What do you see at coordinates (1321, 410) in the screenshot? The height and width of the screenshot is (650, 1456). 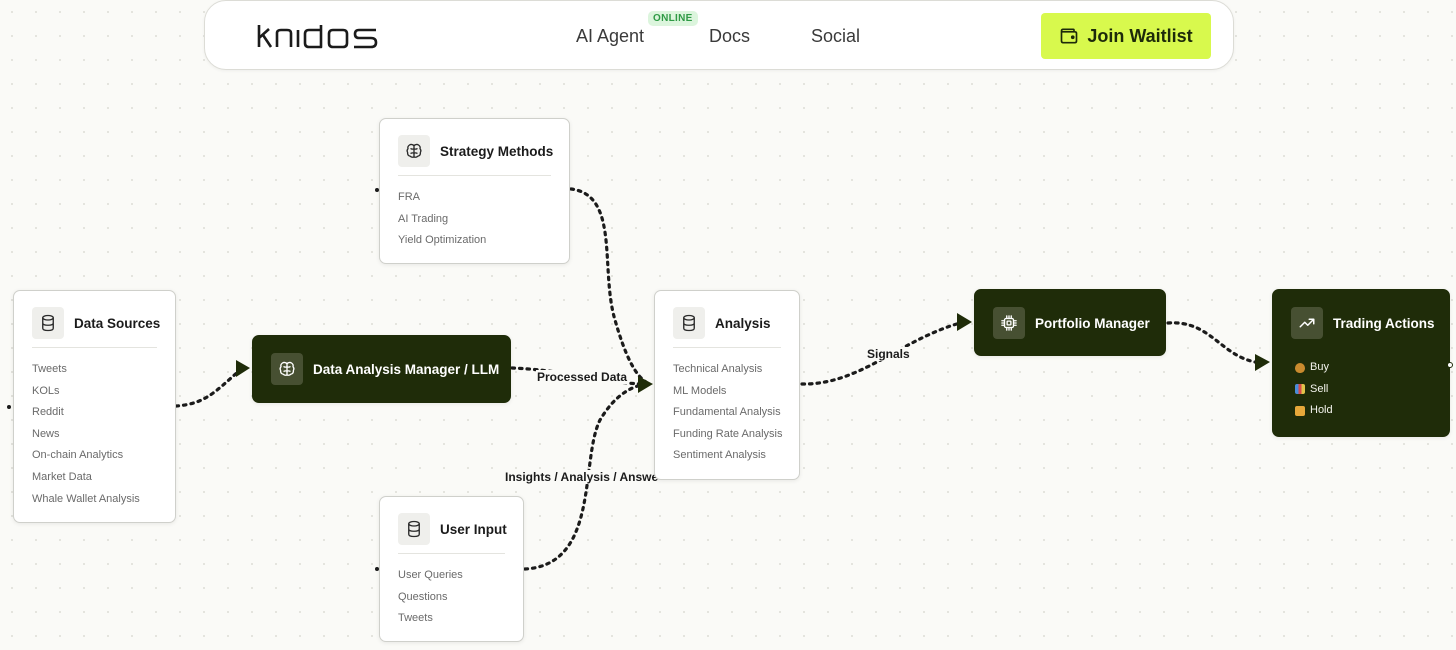 I see `action-hold-label: Hold` at bounding box center [1321, 410].